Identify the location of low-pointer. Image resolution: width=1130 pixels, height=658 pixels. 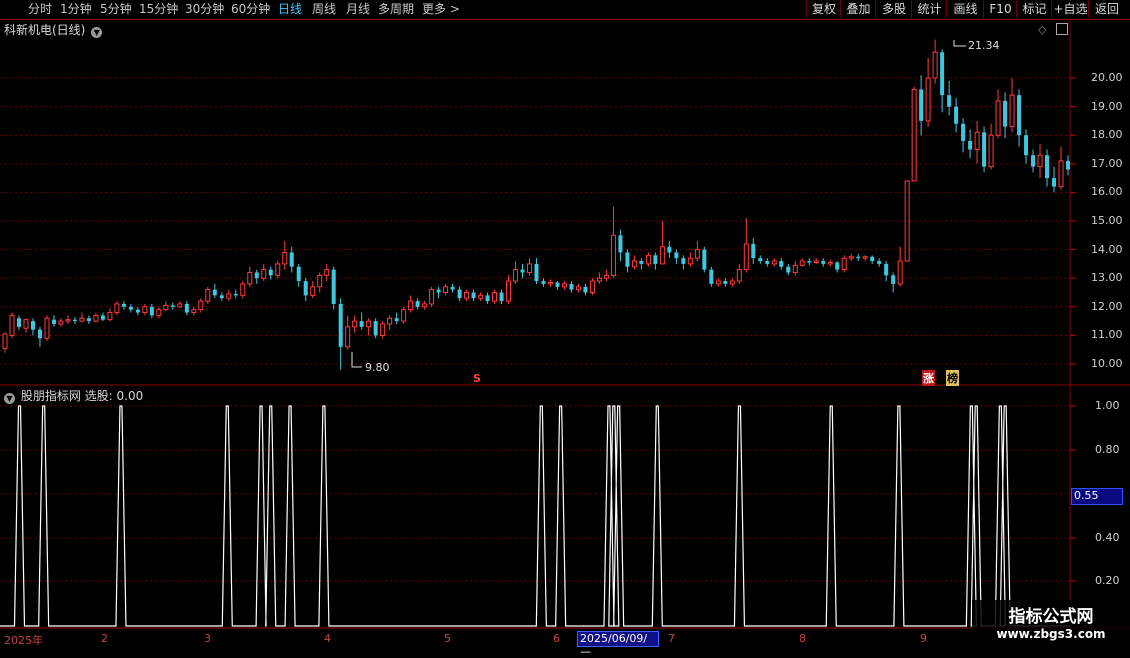
(356, 360).